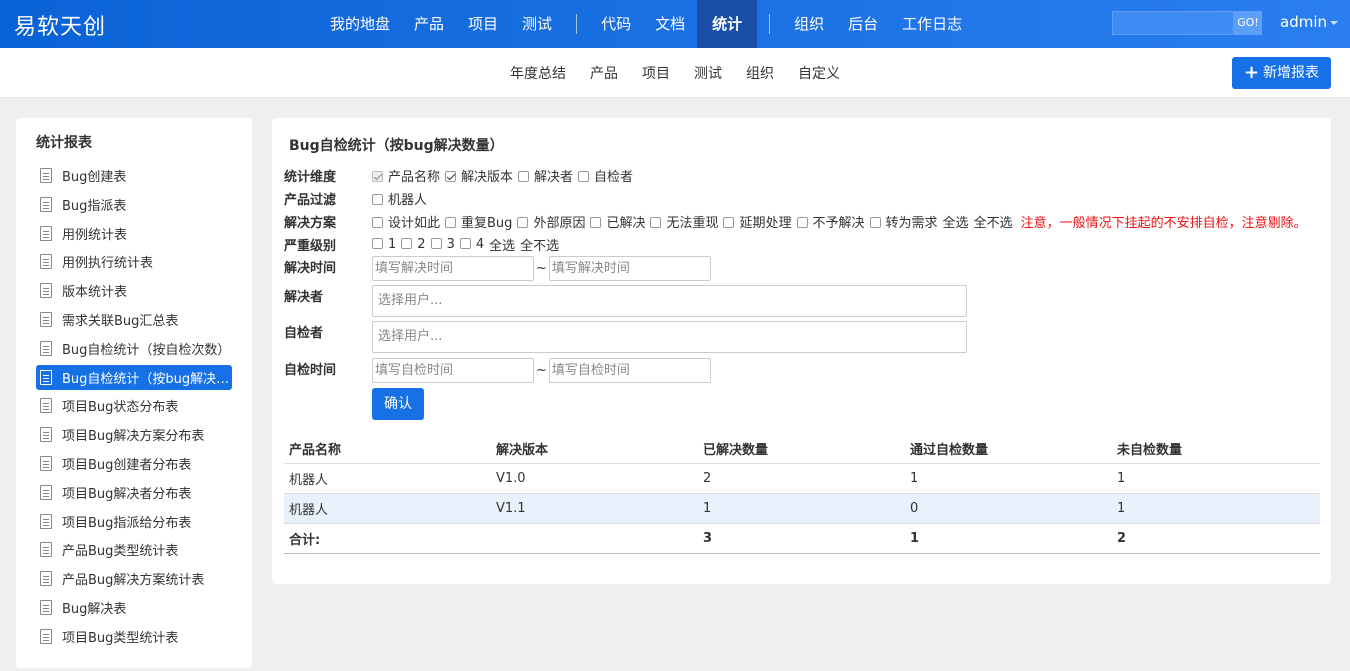  I want to click on sidebar-item: Bug解决表, so click(134, 607).